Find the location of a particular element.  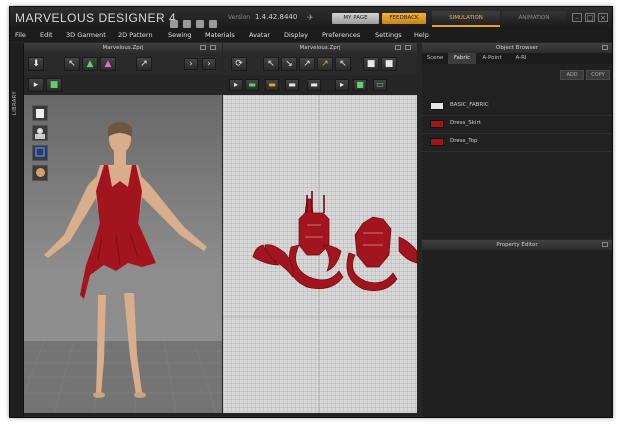

fabric-row: Dress_Top is located at coordinates (517, 142).